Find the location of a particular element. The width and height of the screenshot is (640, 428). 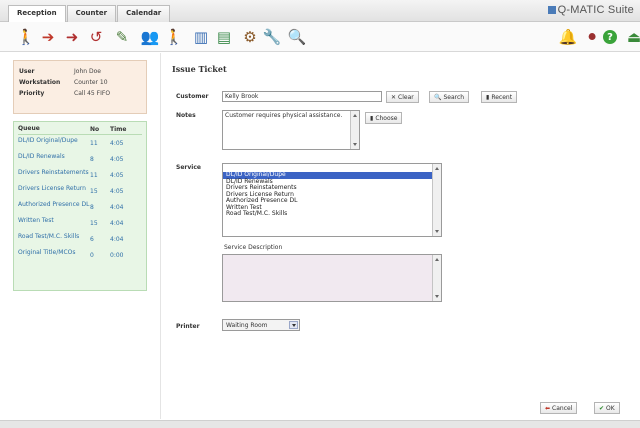

recent-label: Recent is located at coordinates (502, 97).